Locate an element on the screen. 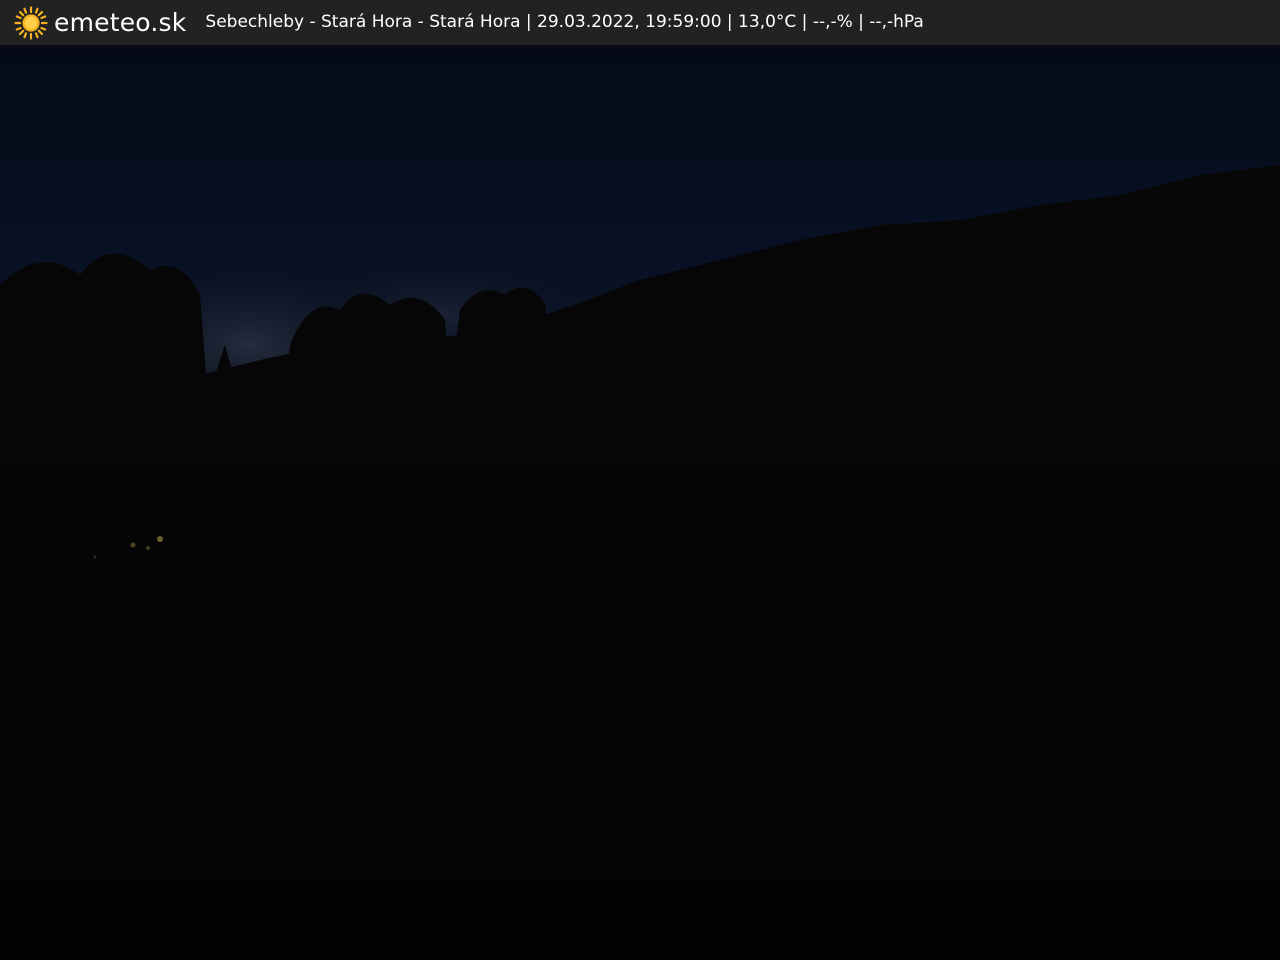  sun-icon is located at coordinates (31, 22).